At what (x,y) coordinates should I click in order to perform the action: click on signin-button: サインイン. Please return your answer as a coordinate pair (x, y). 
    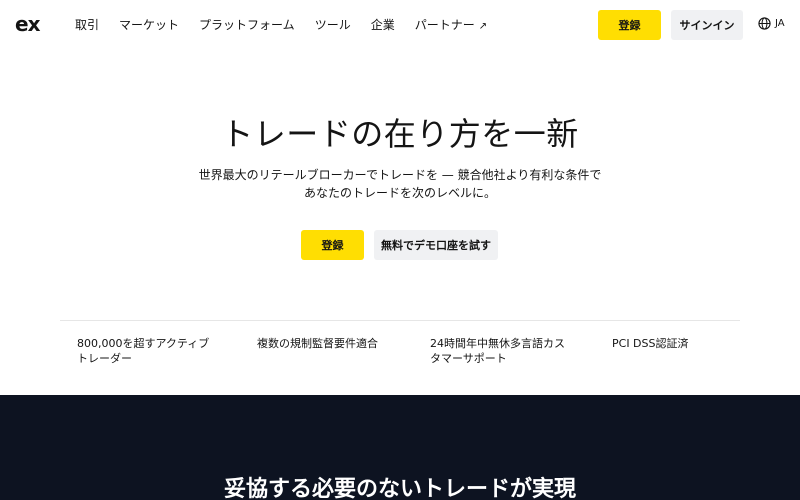
    Looking at the image, I should click on (707, 25).